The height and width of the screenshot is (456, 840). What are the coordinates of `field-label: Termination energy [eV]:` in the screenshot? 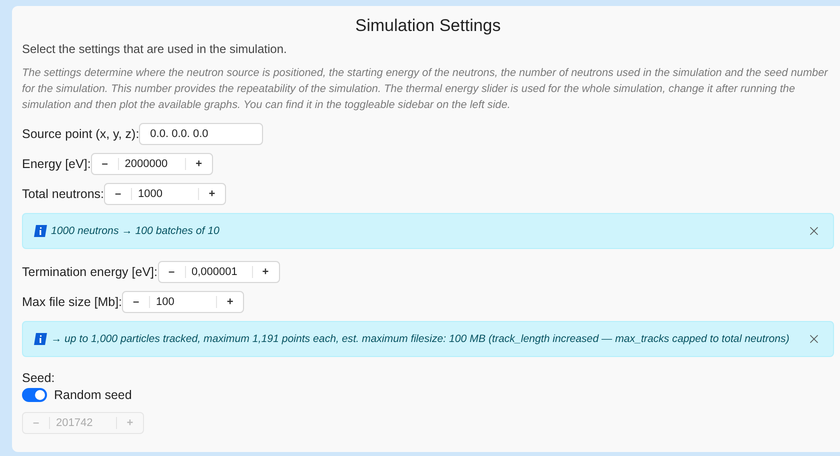 It's located at (90, 272).